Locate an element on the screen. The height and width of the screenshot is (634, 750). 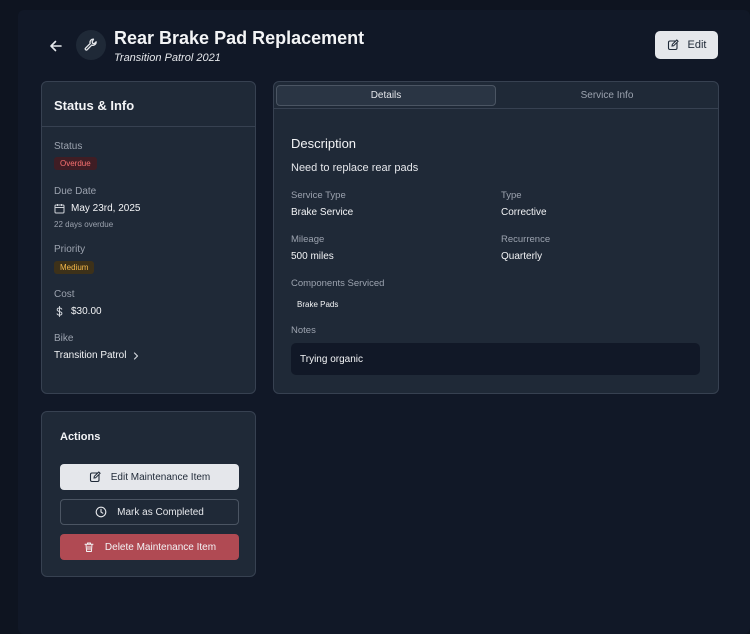
page-title: Rear Brake Pad Replacement is located at coordinates (239, 38).